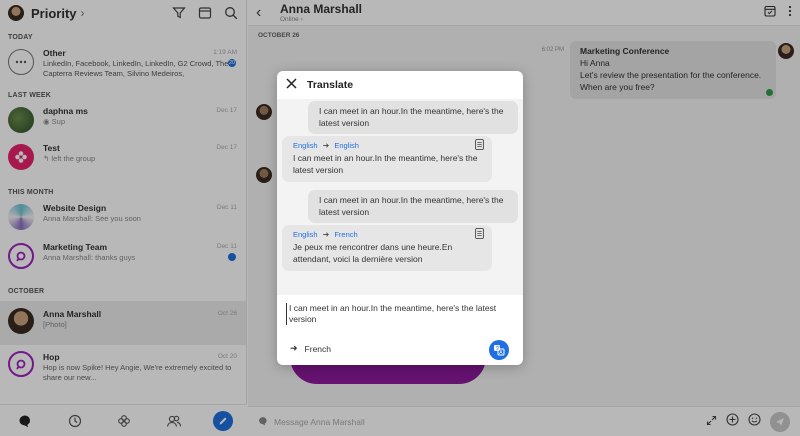  I want to click on translate-button: 文A, so click(499, 350).